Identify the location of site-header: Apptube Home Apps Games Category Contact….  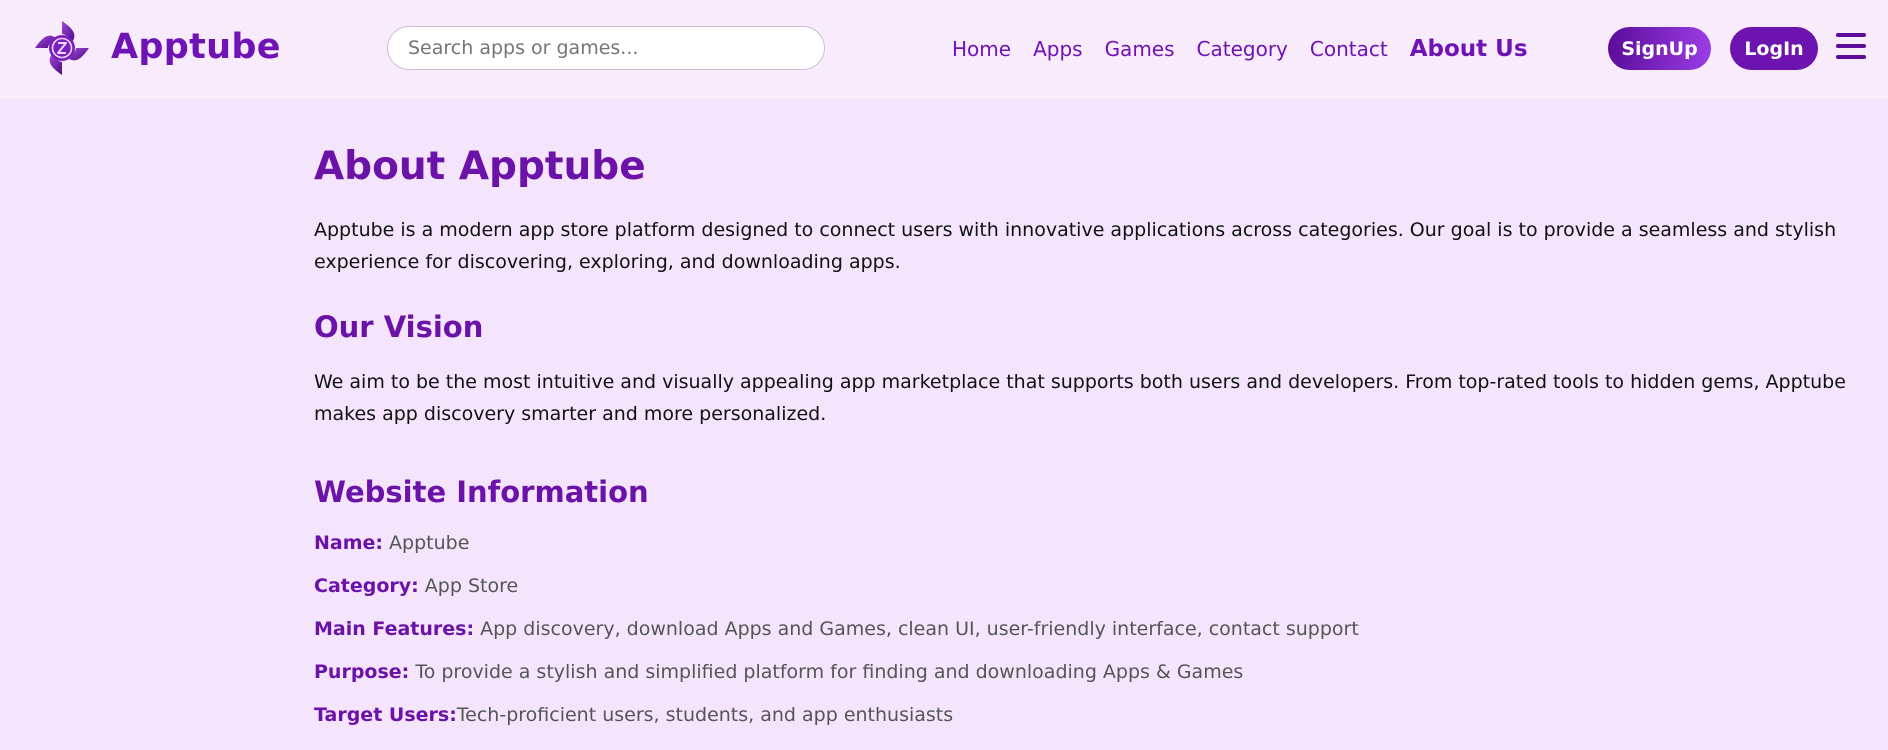
(944, 49).